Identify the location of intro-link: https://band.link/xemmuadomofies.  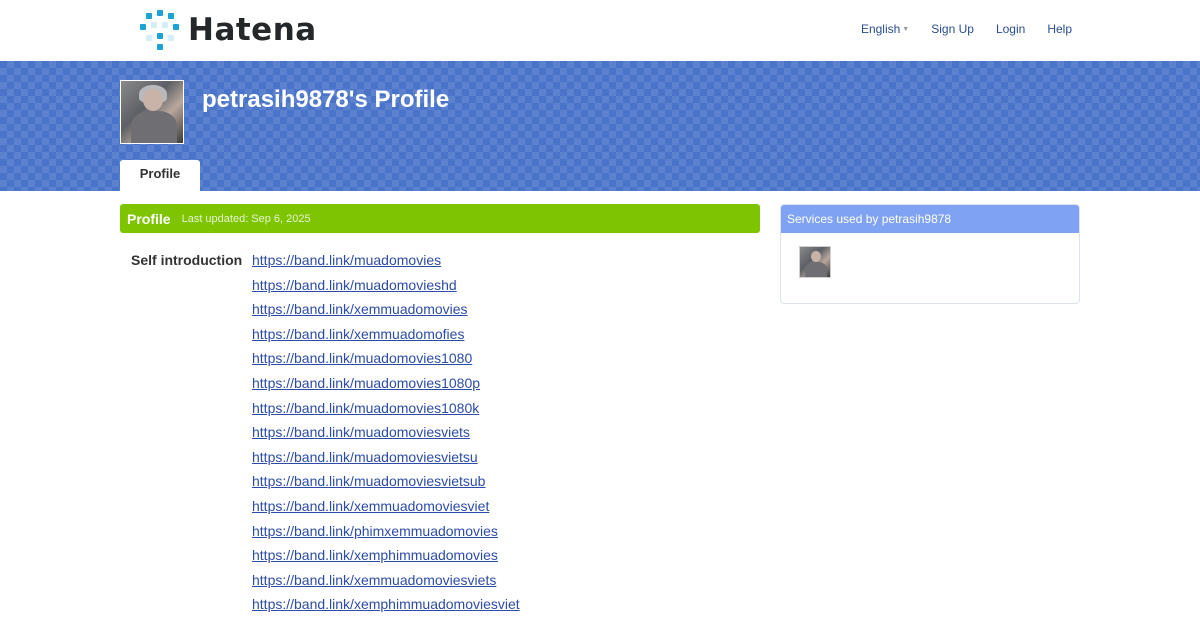
(358, 334).